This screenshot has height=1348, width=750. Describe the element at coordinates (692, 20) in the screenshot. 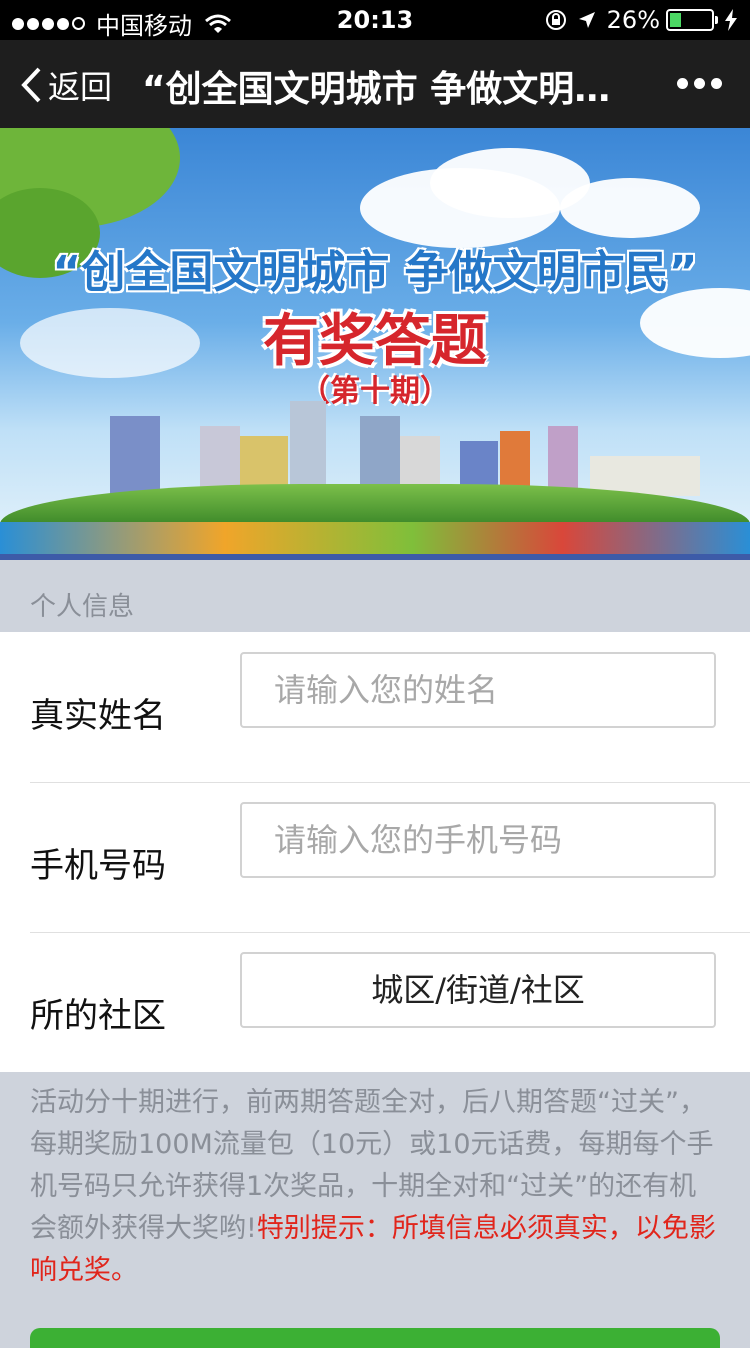

I see `battery-icon` at that location.